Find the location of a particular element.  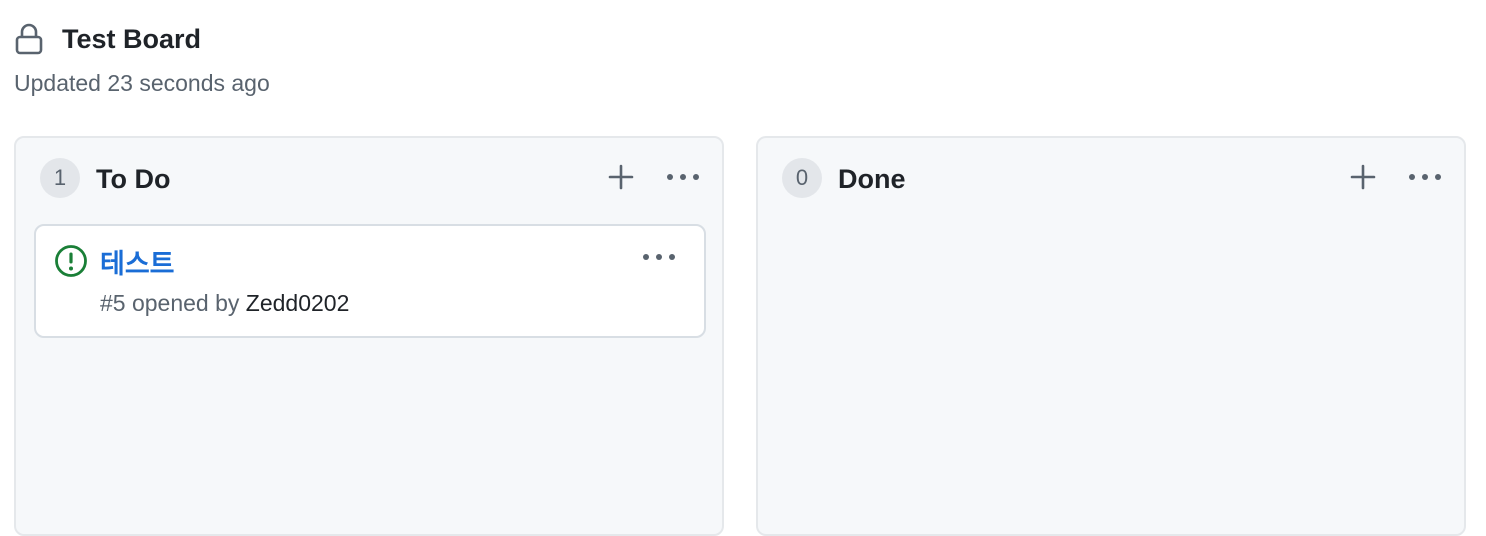

issue-meta: #5 opened by Zedd0202 is located at coordinates (224, 303).